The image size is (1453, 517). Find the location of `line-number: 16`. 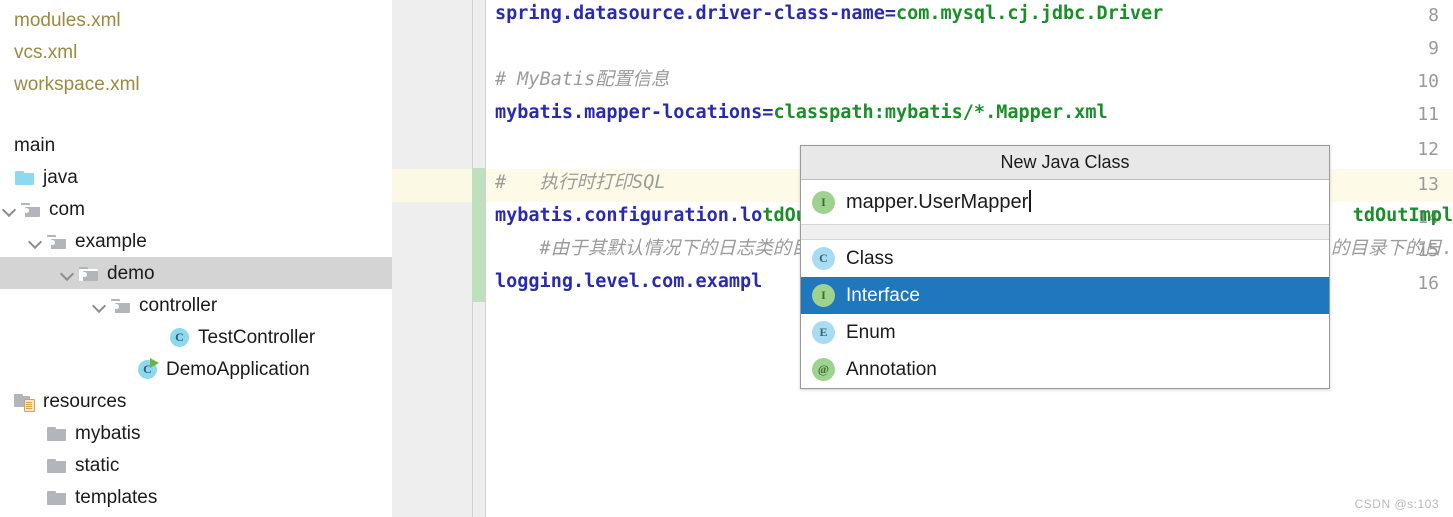

line-number: 16 is located at coordinates (1428, 283).